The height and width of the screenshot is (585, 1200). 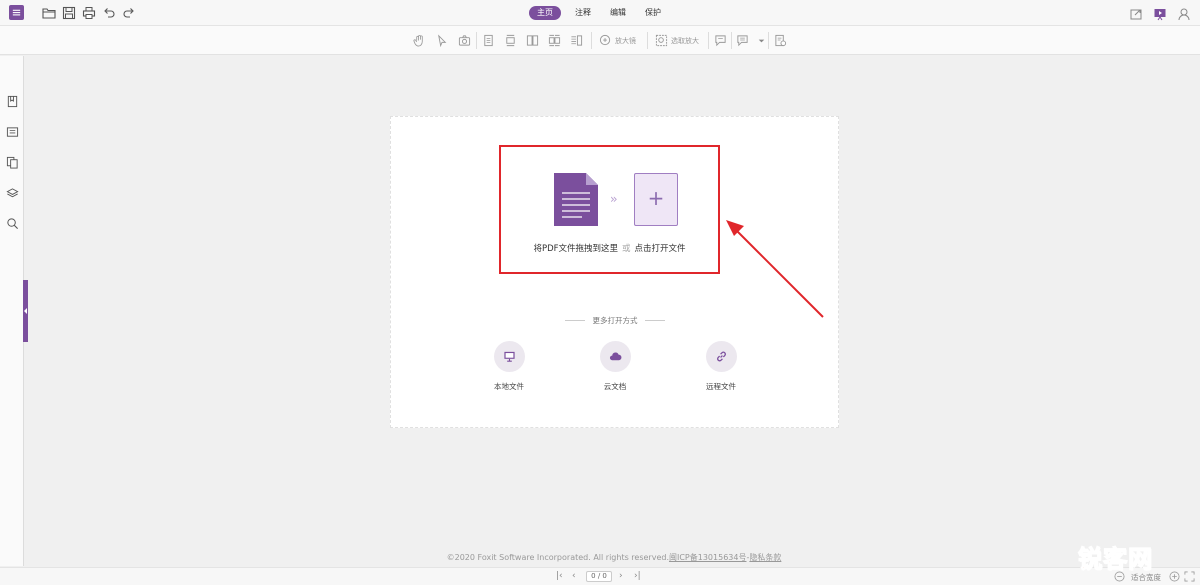 I want to click on save-icon, so click(x=69, y=13).